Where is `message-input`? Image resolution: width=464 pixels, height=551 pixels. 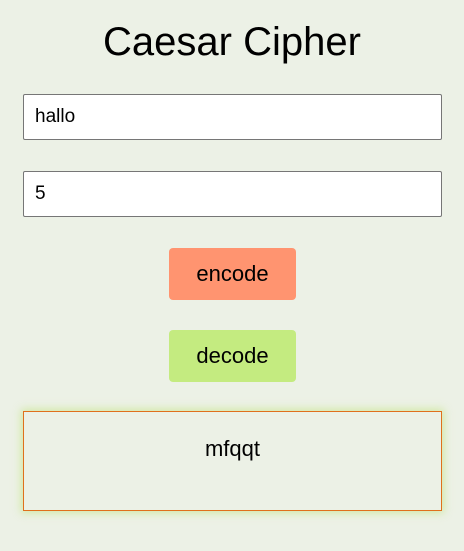 message-input is located at coordinates (232, 117).